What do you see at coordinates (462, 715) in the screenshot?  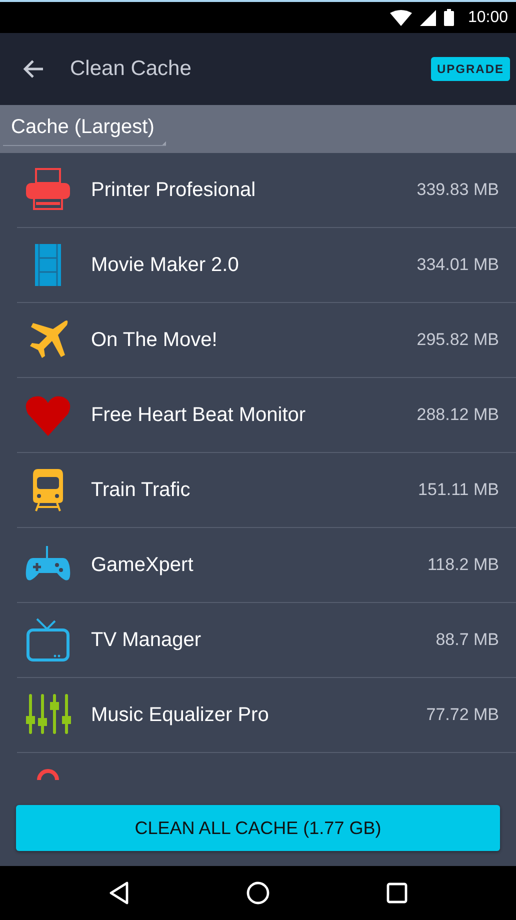 I see `cache-size: 77.72 MB` at bounding box center [462, 715].